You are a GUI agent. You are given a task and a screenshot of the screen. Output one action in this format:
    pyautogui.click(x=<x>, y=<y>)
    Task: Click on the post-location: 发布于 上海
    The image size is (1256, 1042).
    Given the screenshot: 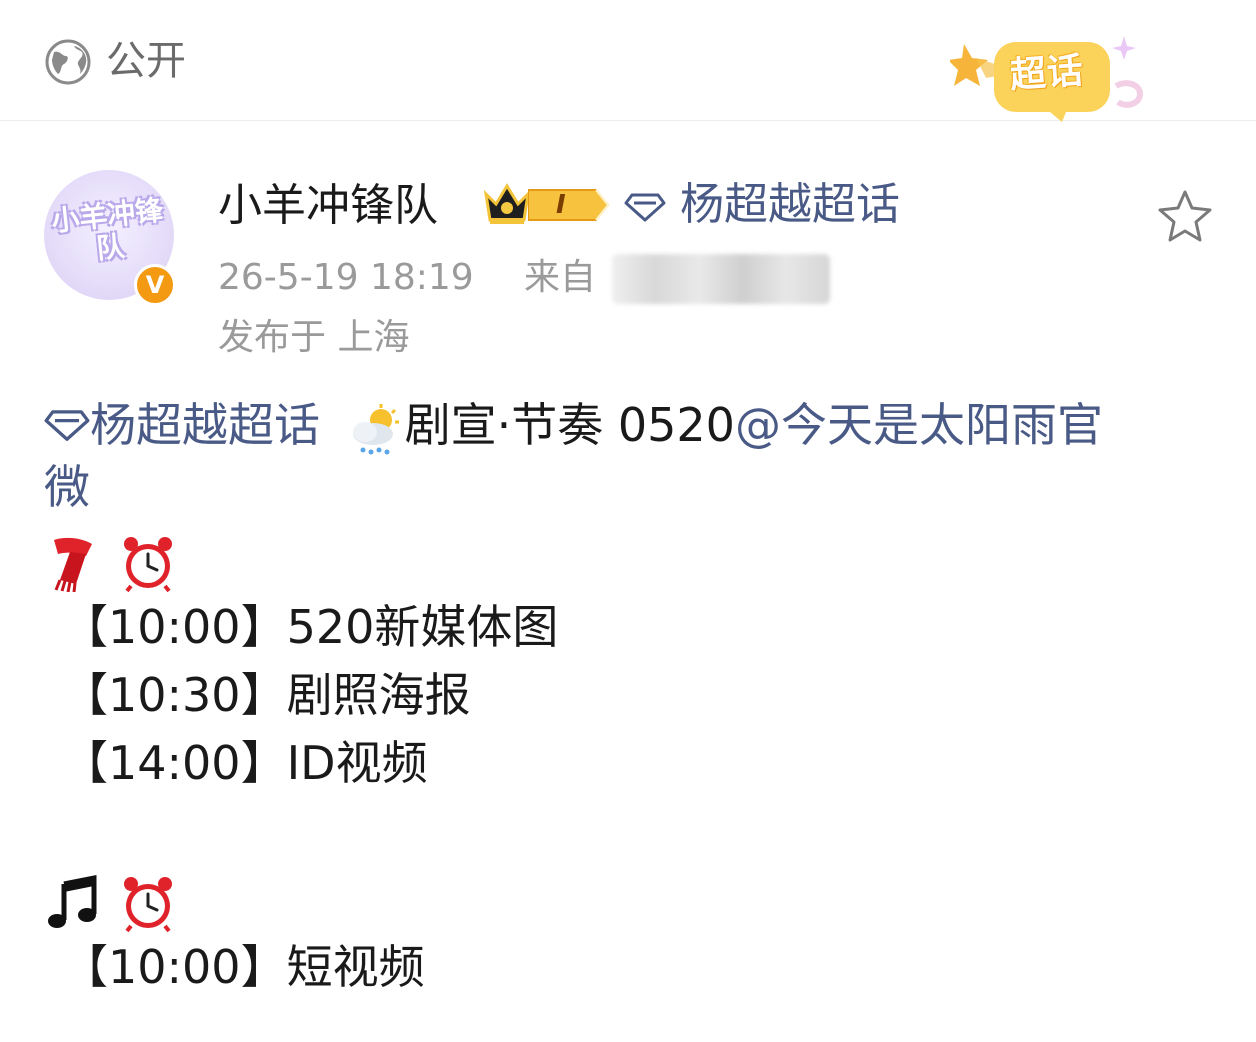 What is the action you would take?
    pyautogui.click(x=314, y=337)
    